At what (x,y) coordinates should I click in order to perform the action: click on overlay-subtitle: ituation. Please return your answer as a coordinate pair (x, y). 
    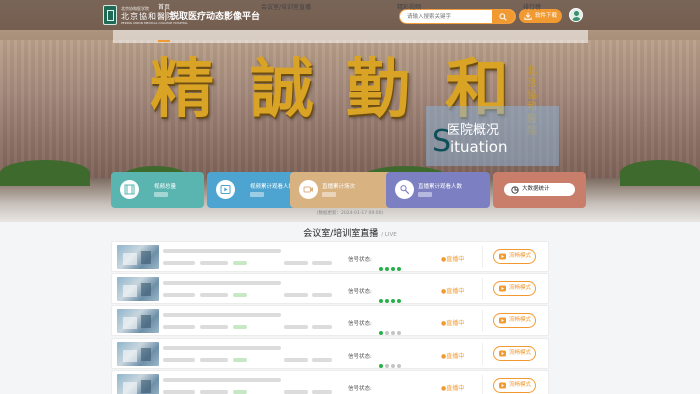
    Looking at the image, I should click on (479, 147).